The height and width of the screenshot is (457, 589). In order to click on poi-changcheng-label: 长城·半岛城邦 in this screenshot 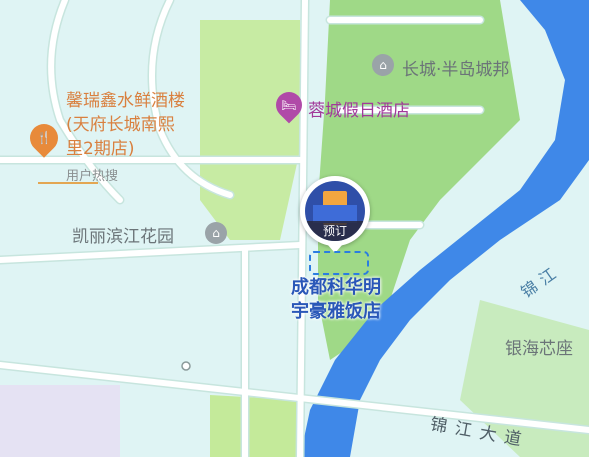, I will do `click(455, 67)`.